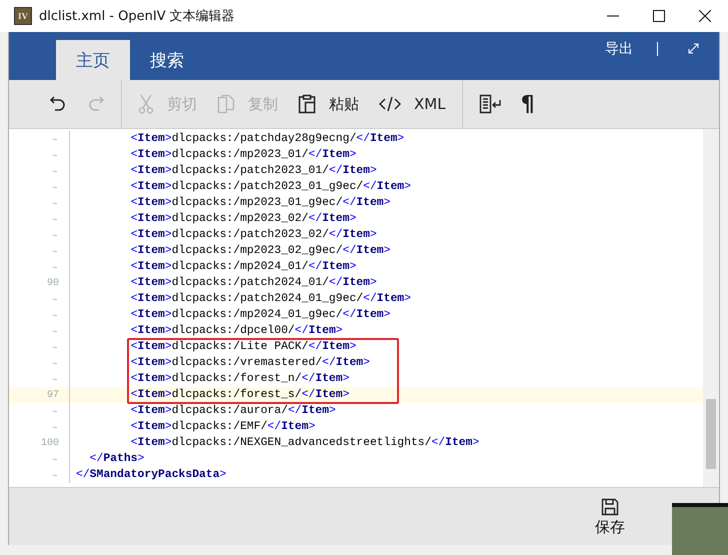 The height and width of the screenshot is (555, 728). What do you see at coordinates (58, 104) in the screenshot?
I see `undo-icon` at bounding box center [58, 104].